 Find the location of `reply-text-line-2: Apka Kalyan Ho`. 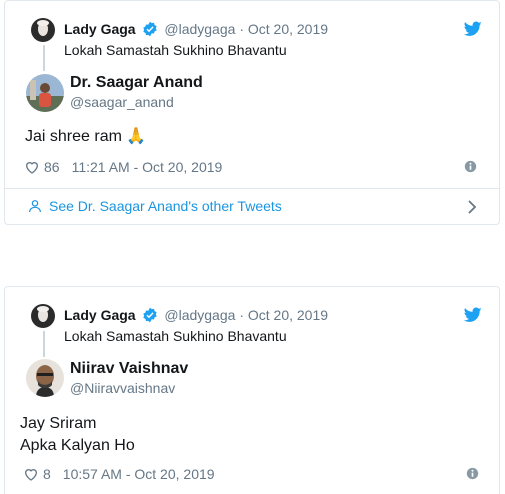

reply-text-line-2: Apka Kalyan Ho is located at coordinates (77, 445).